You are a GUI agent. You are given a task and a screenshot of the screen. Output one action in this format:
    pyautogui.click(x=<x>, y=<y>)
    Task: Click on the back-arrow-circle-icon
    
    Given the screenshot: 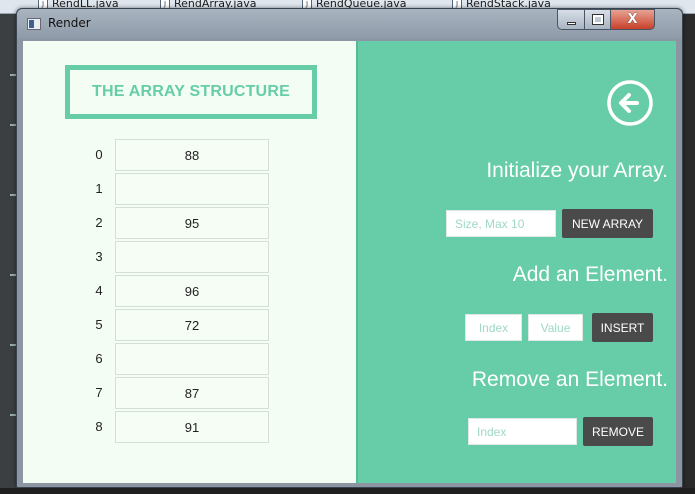 What is the action you would take?
    pyautogui.click(x=630, y=103)
    